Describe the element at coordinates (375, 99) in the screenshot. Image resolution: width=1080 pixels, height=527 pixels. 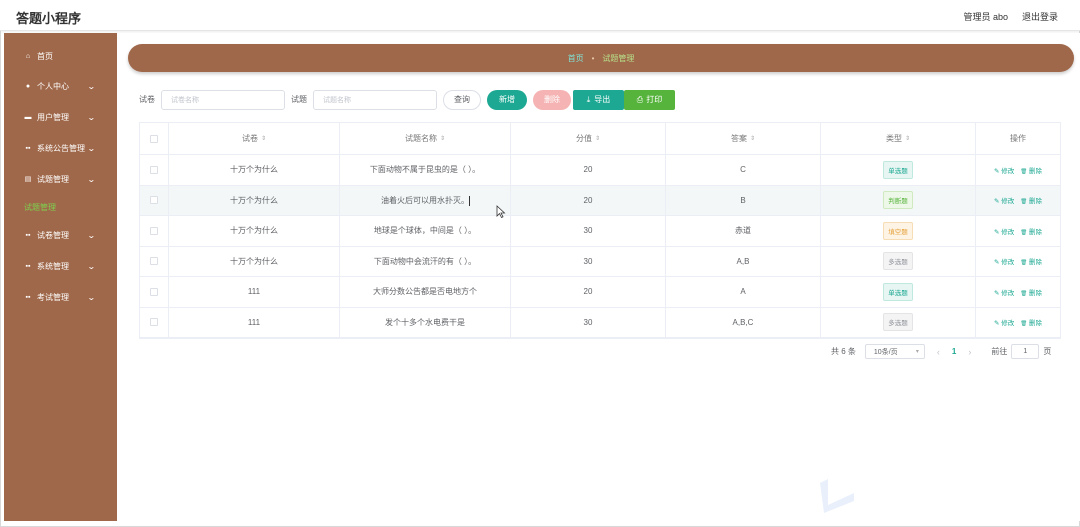
I see `question-search-input: 试题名称` at that location.